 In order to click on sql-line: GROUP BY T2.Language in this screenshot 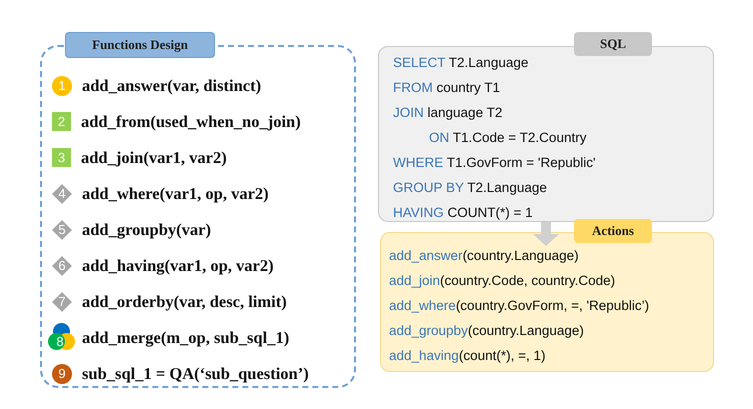, I will do `click(470, 188)`.